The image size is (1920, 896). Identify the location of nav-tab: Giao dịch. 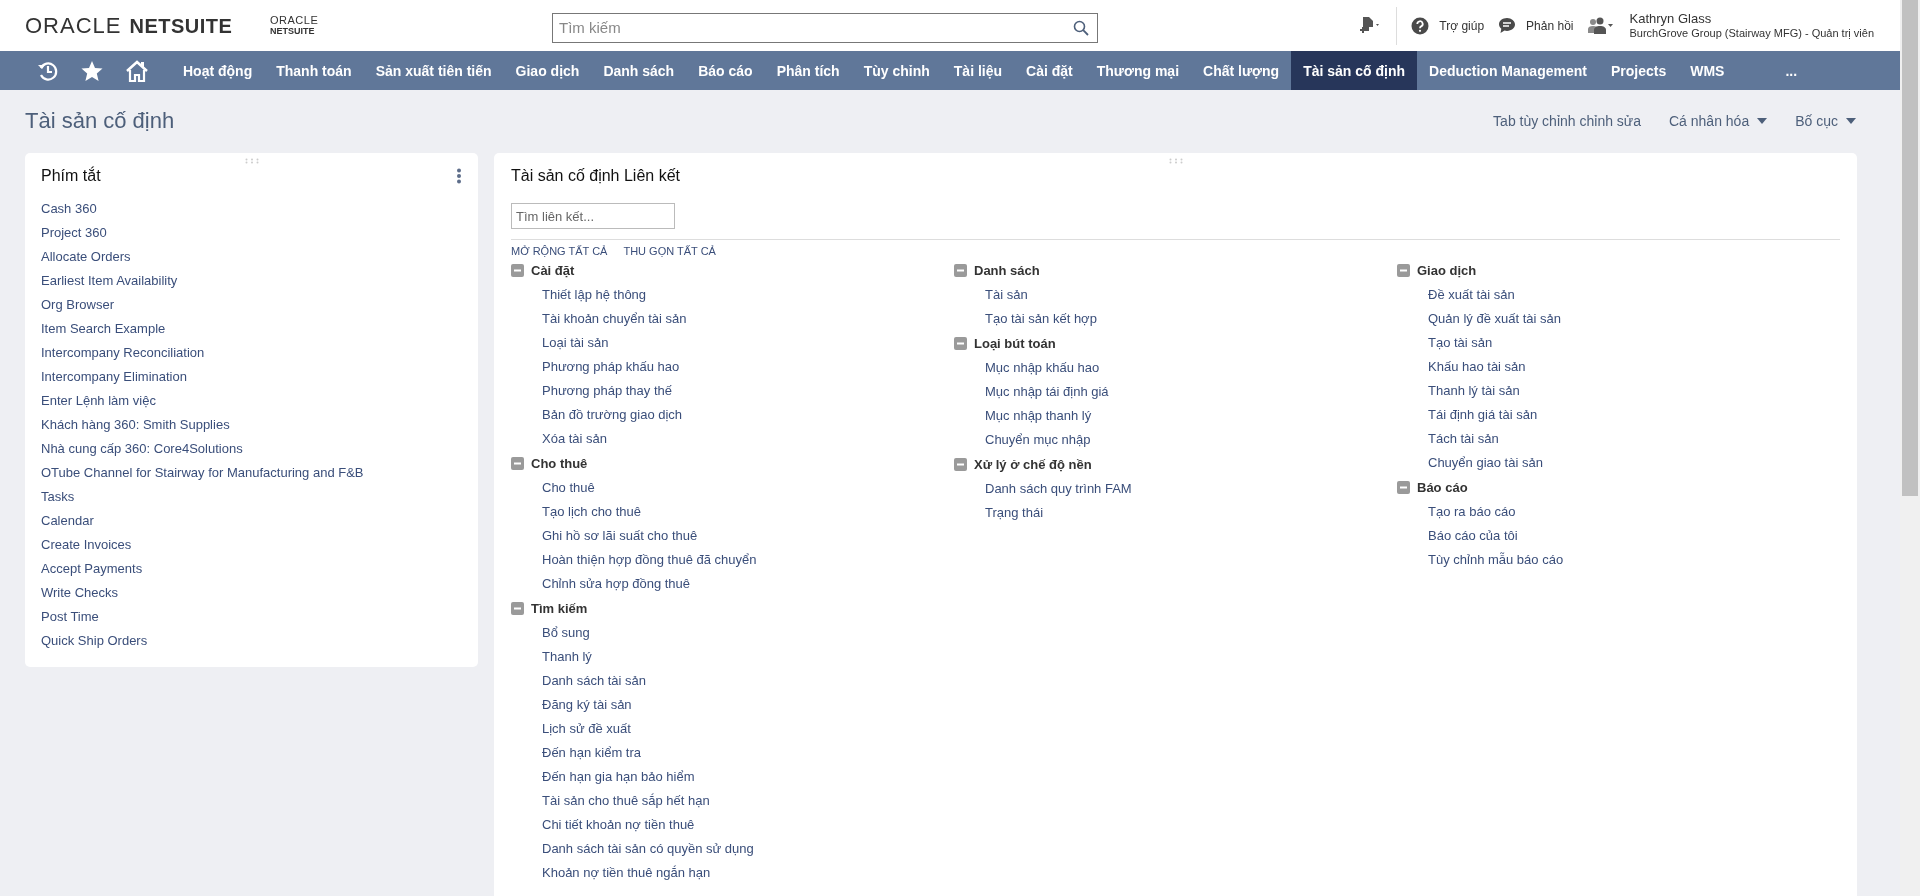
(547, 70).